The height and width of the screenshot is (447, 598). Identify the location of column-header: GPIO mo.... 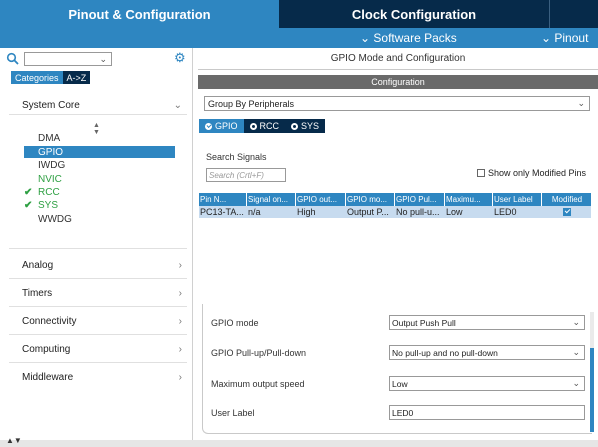
(370, 199).